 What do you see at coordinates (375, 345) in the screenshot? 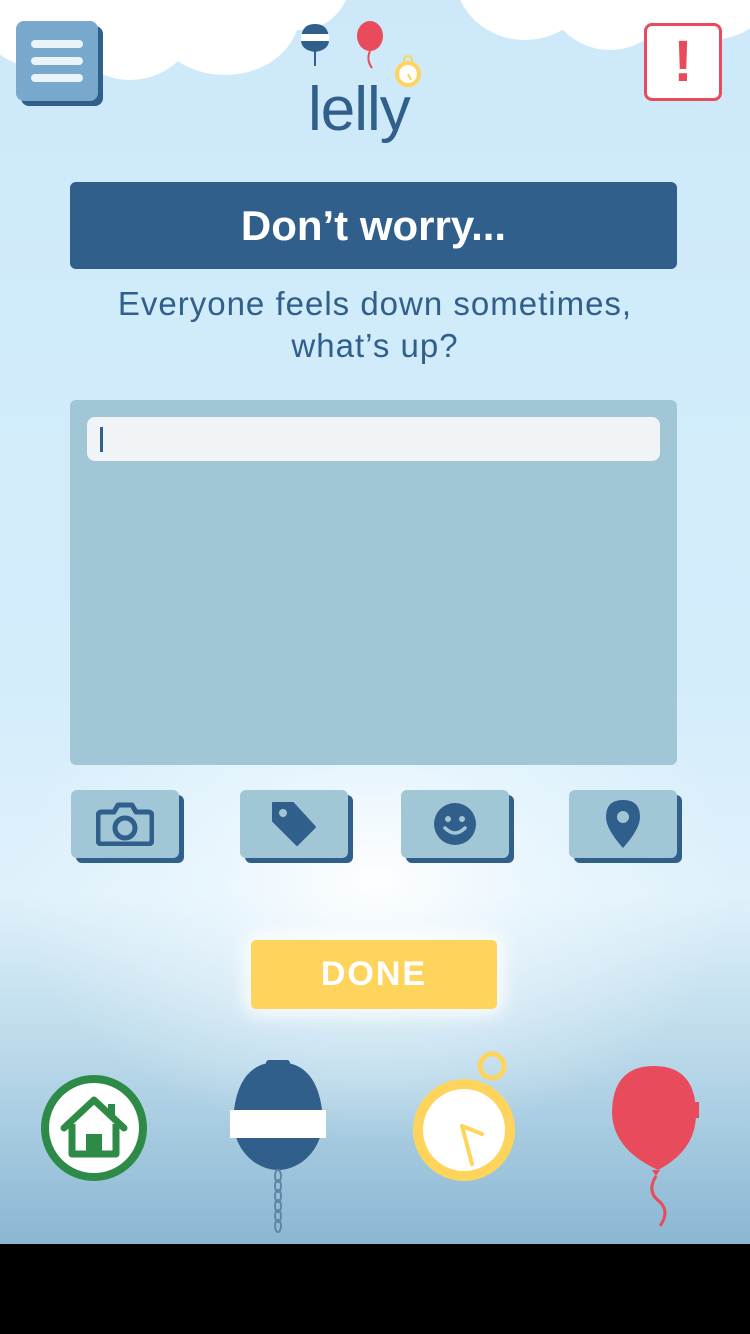
I see `subtitle-line-2: what’s up?` at bounding box center [375, 345].